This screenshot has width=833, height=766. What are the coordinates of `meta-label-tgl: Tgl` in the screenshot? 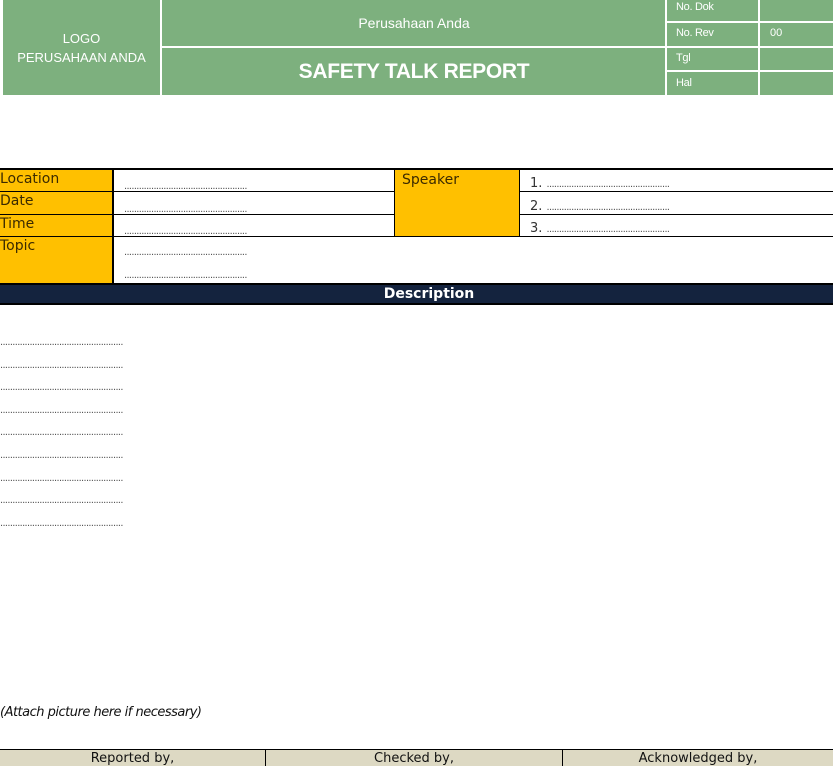 It's located at (683, 57).